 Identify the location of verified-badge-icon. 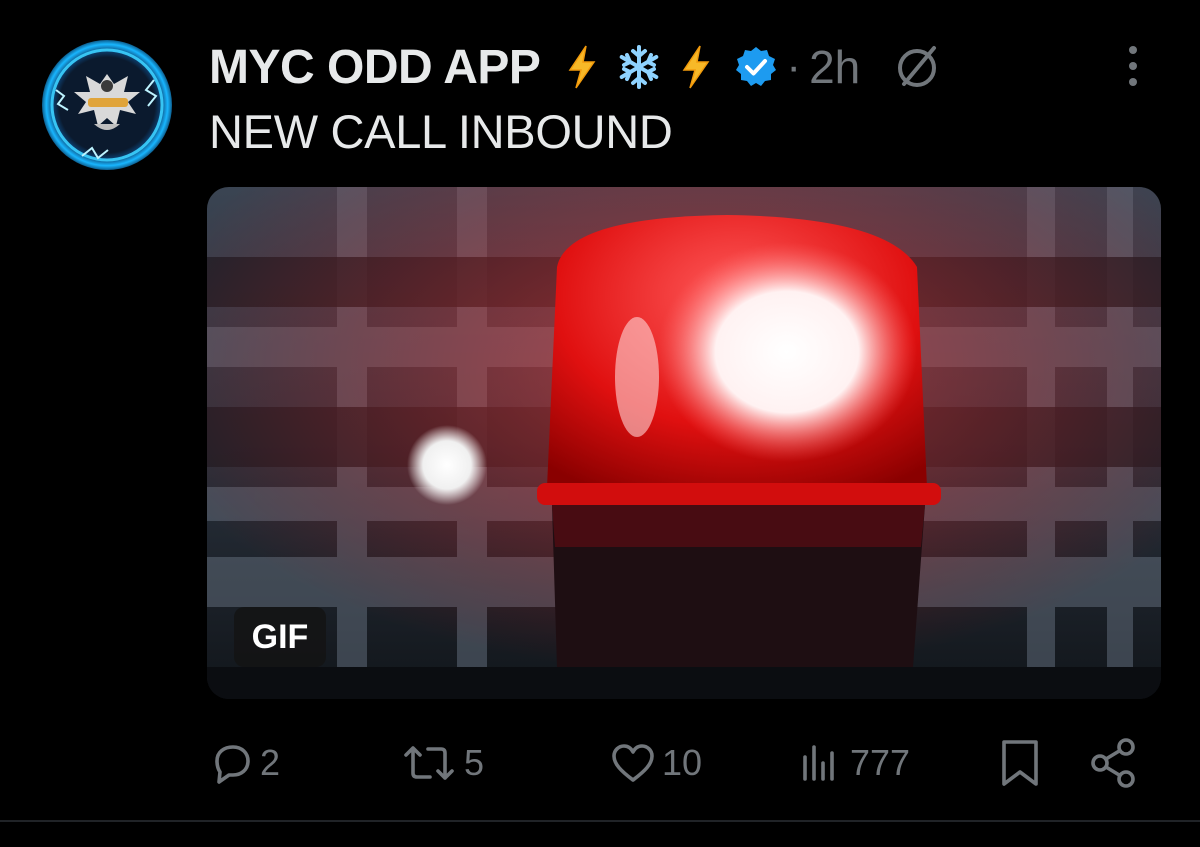
(756, 67).